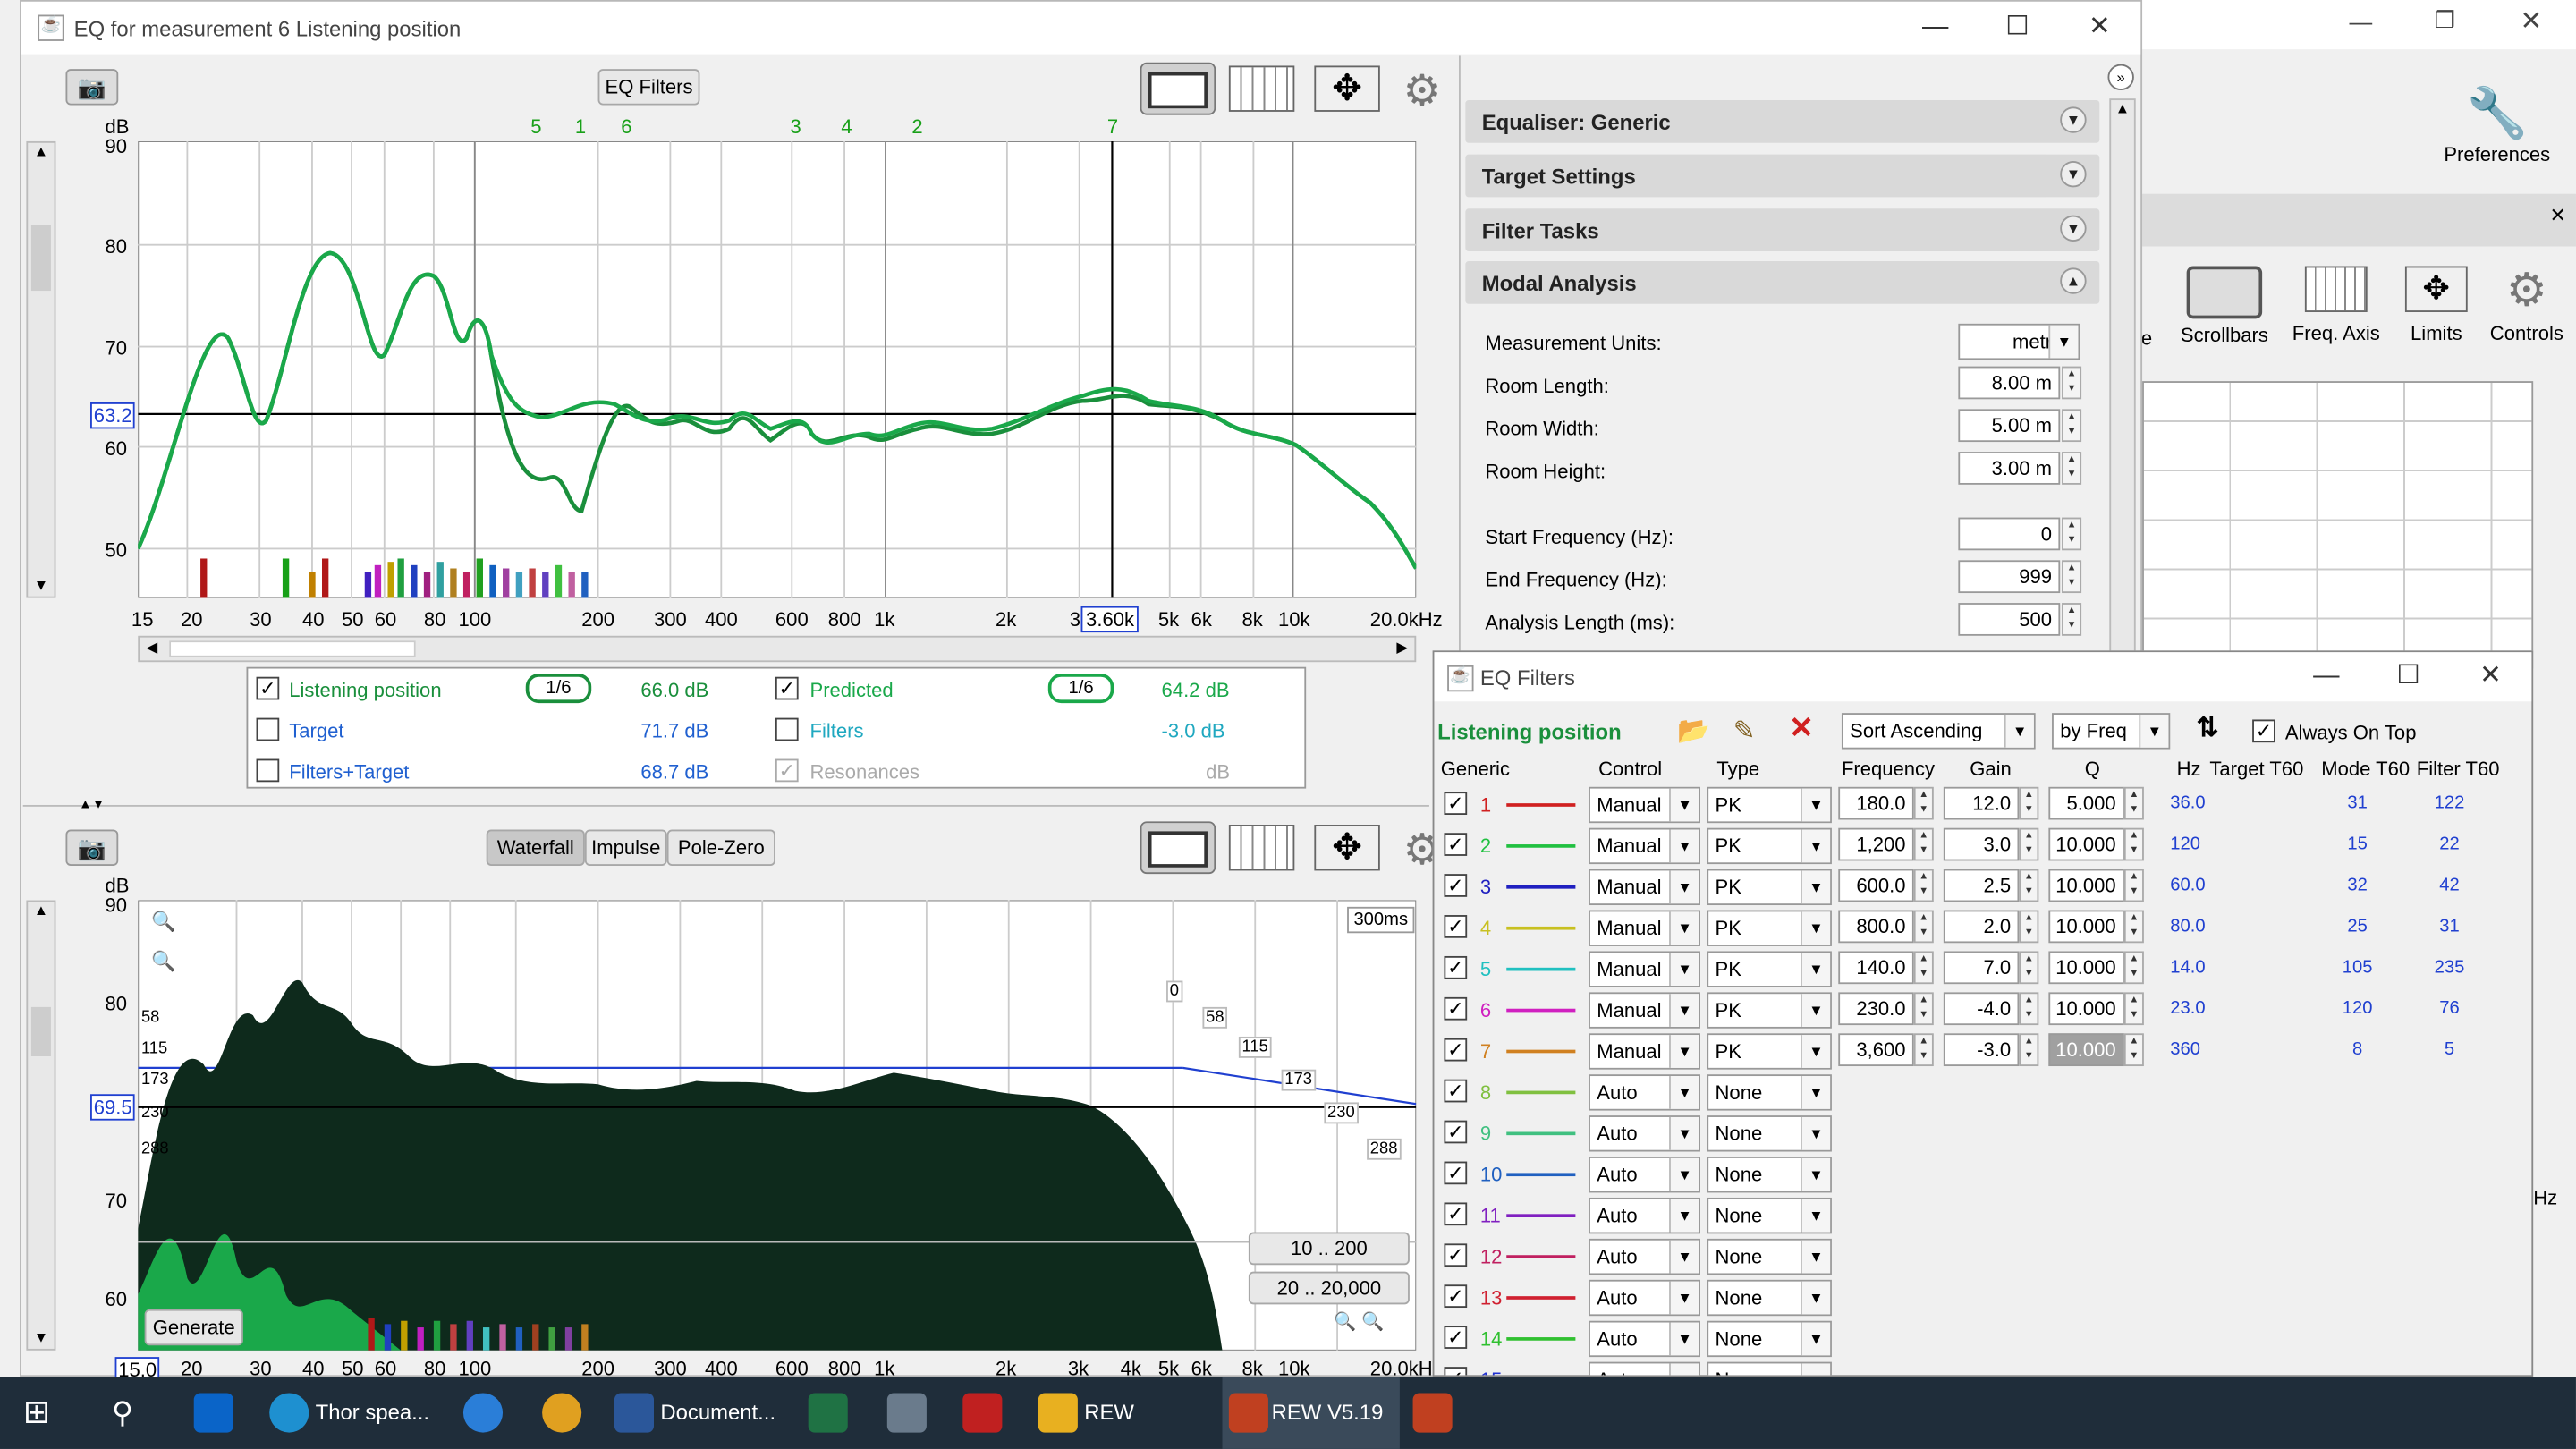  I want to click on room-height-spinner: ▲ ▼, so click(2072, 468).